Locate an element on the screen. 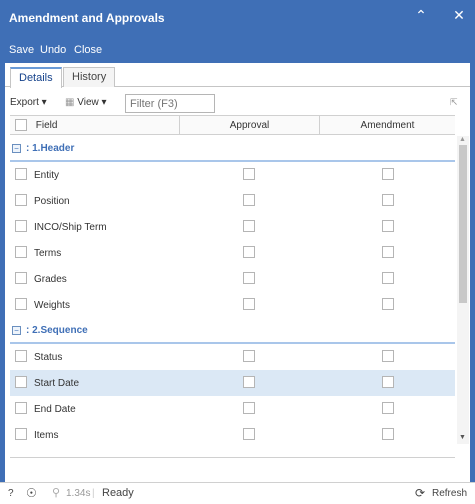 The image size is (475, 504). field-name: Position is located at coordinates (52, 201).